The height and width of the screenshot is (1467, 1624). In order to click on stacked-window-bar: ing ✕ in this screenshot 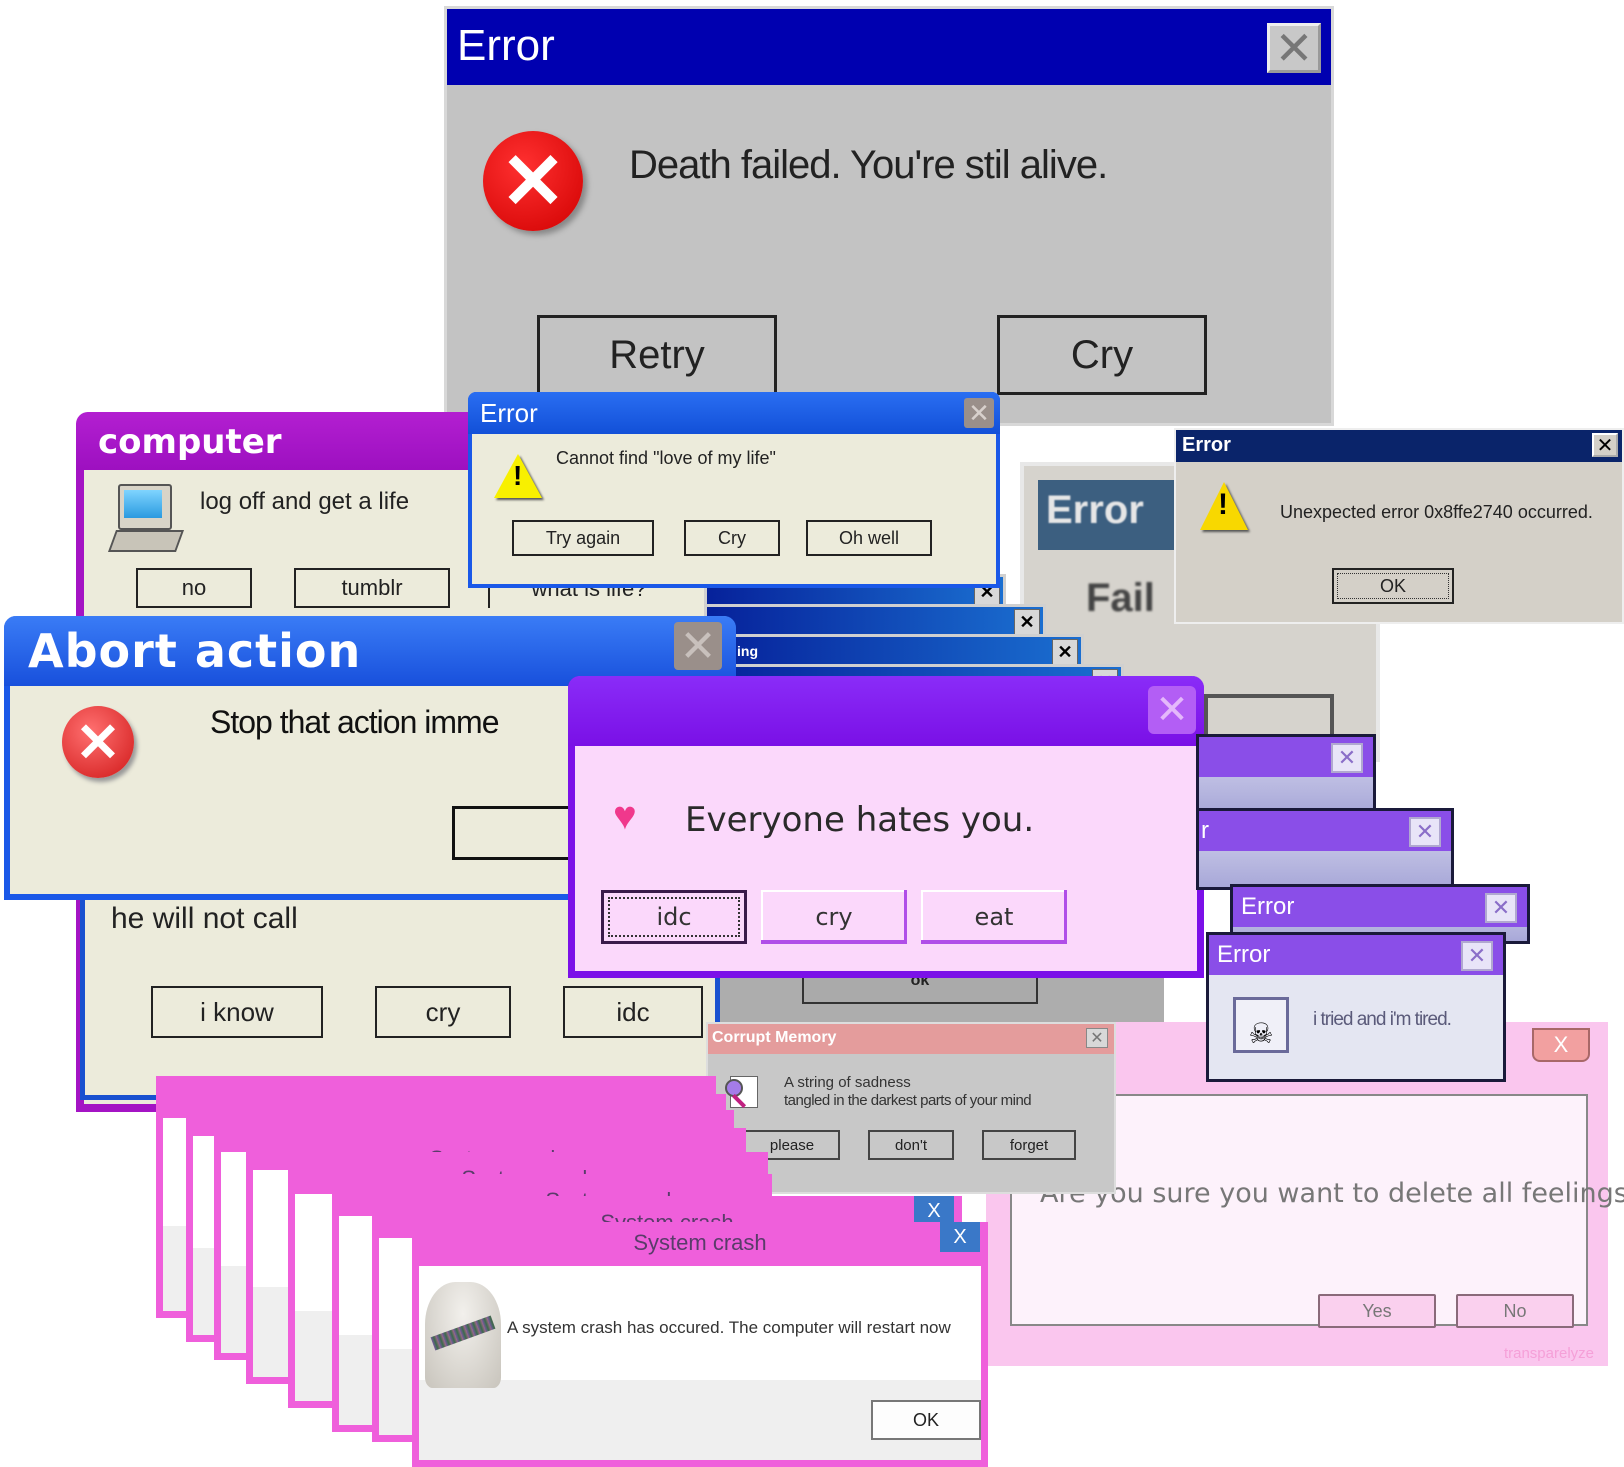, I will do `click(894, 651)`.